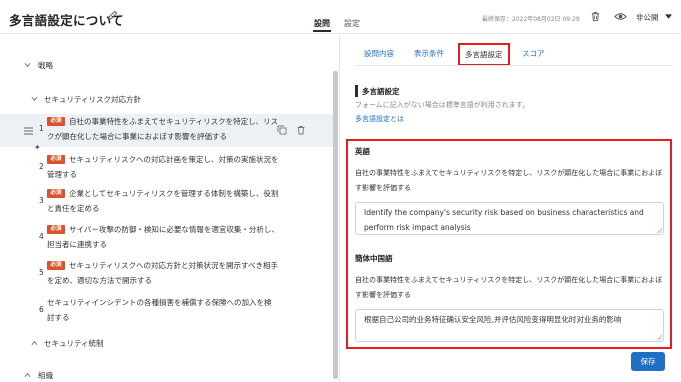 Image resolution: width=681 pixels, height=382 pixels. Describe the element at coordinates (41, 236) in the screenshot. I see `question-number: 4` at that location.